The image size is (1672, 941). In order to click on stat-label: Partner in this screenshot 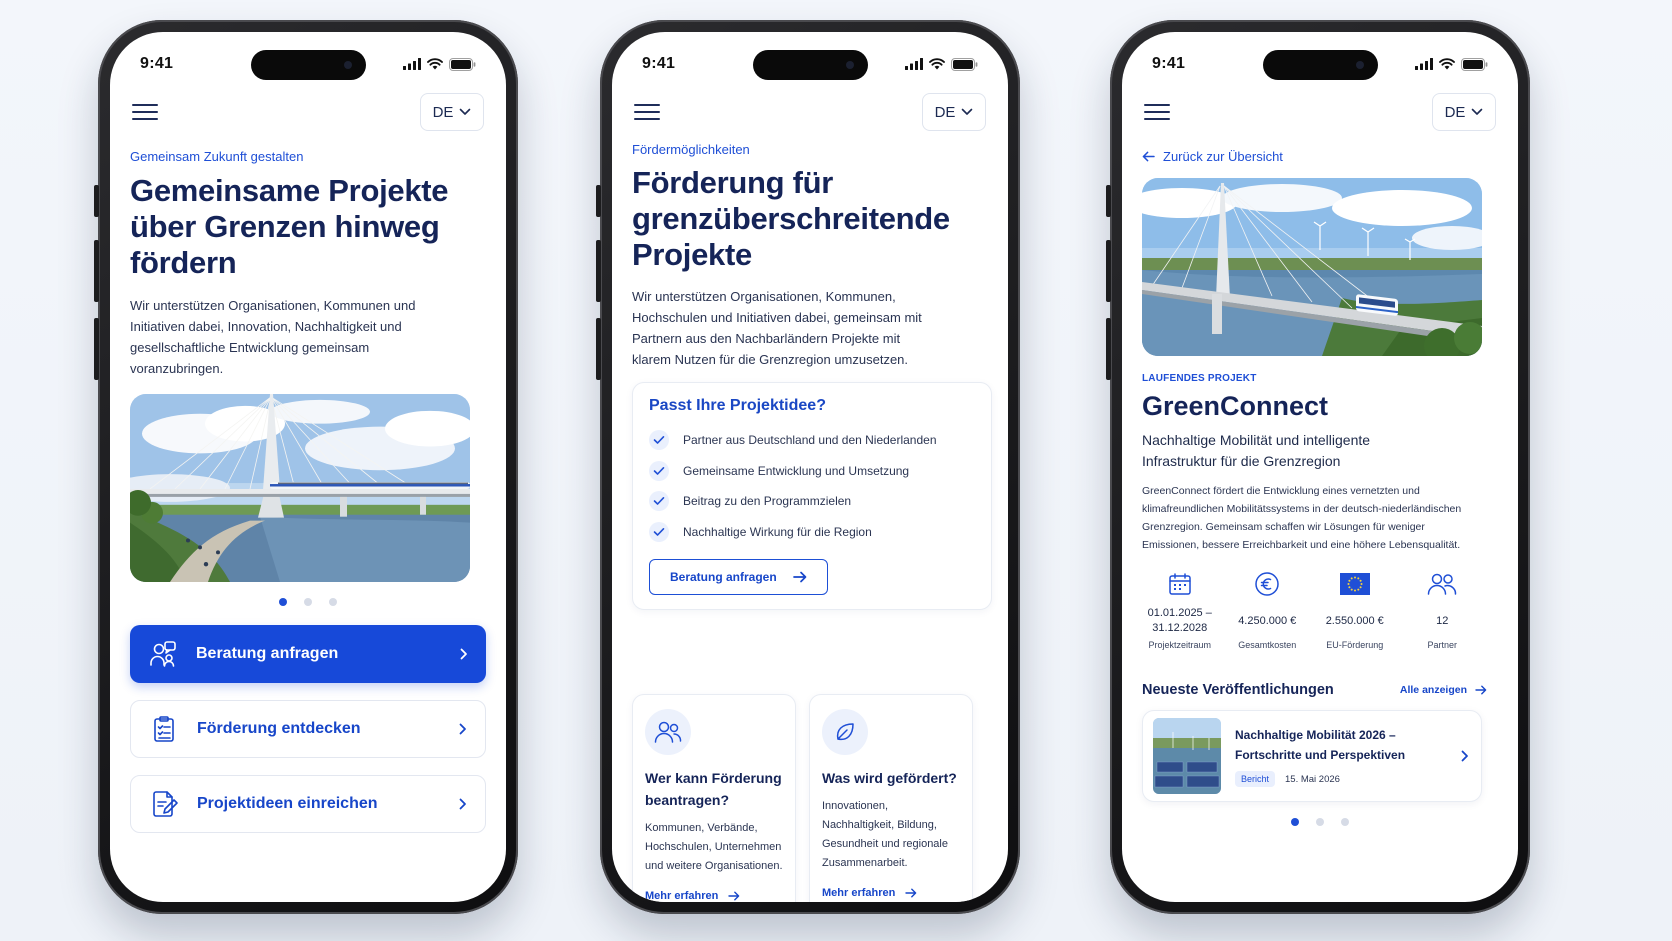, I will do `click(1442, 645)`.